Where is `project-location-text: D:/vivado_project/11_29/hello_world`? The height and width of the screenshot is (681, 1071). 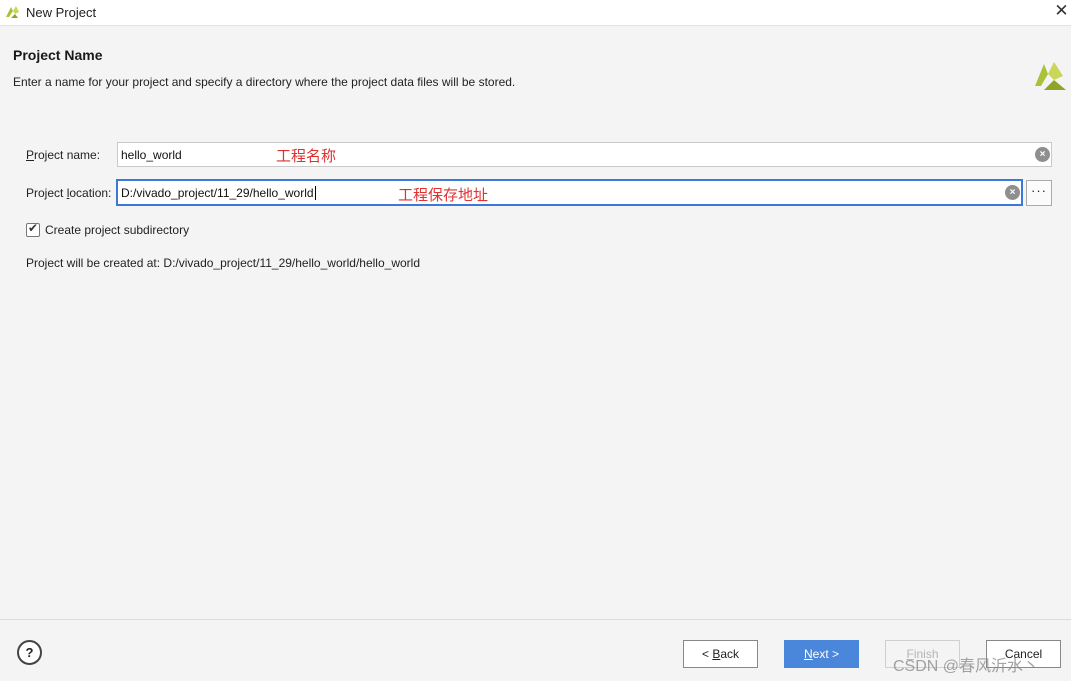 project-location-text: D:/vivado_project/11_29/hello_world is located at coordinates (218, 193).